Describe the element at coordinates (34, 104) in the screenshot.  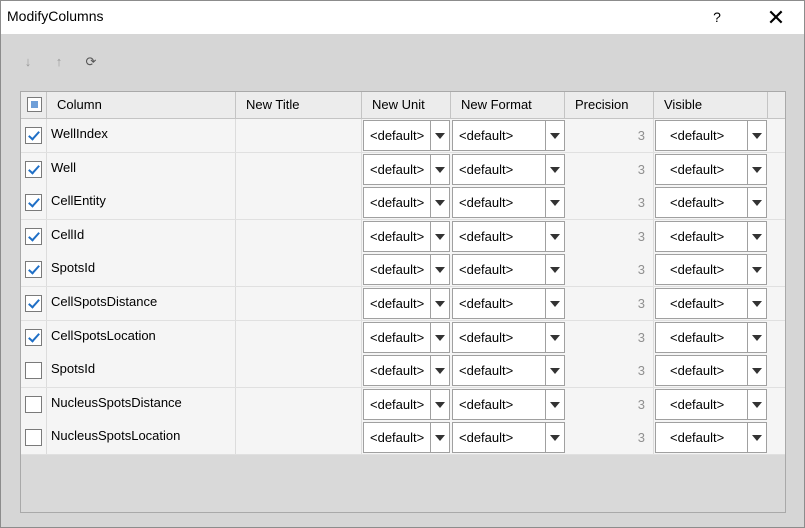
I see `select-all-checkbox` at that location.